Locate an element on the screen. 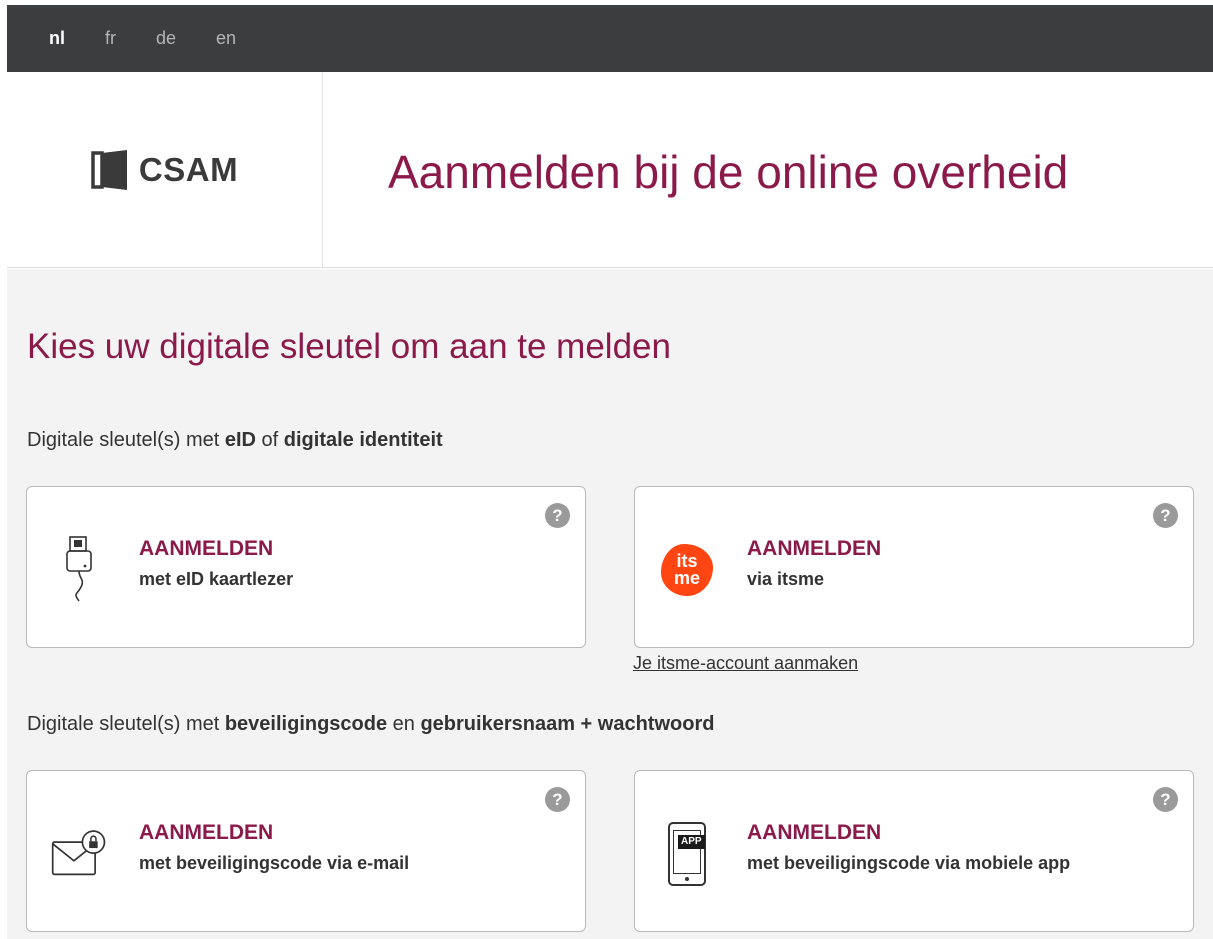 Image resolution: width=1213 pixels, height=939 pixels. phone-home-dot is located at coordinates (687, 879).